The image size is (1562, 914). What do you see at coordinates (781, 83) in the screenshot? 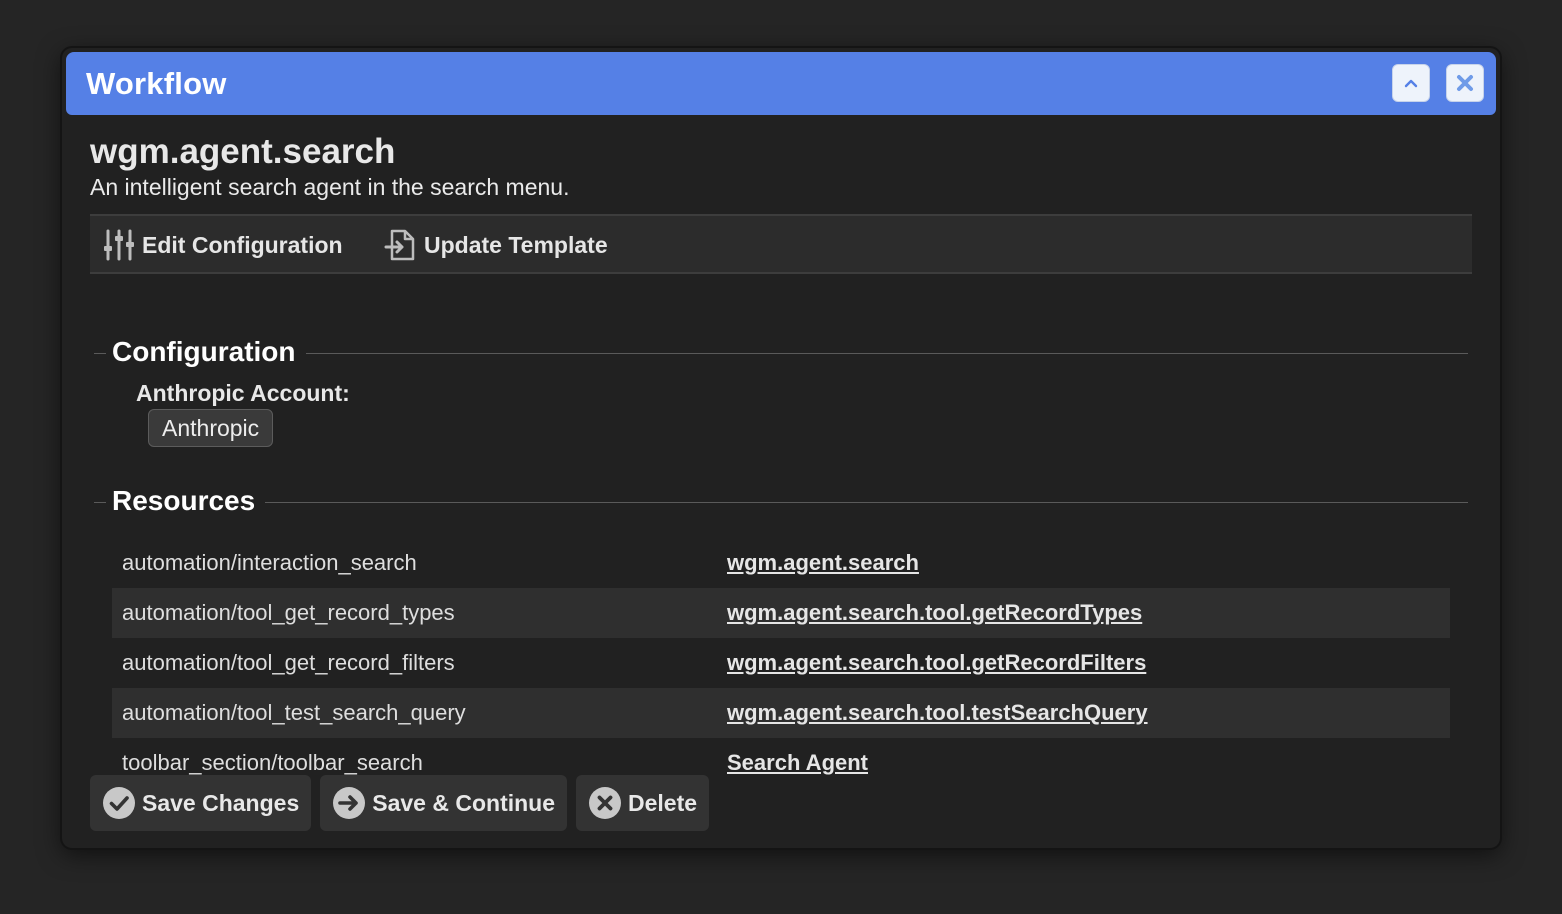
I see `dialog-titlebar: Workflow` at bounding box center [781, 83].